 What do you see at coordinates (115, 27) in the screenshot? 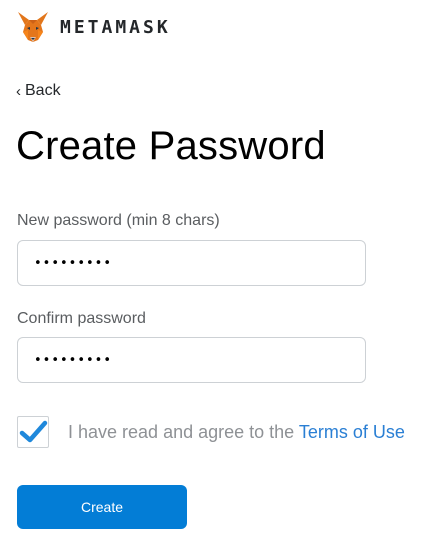
I see `brand-wordmark: METAMASK` at bounding box center [115, 27].